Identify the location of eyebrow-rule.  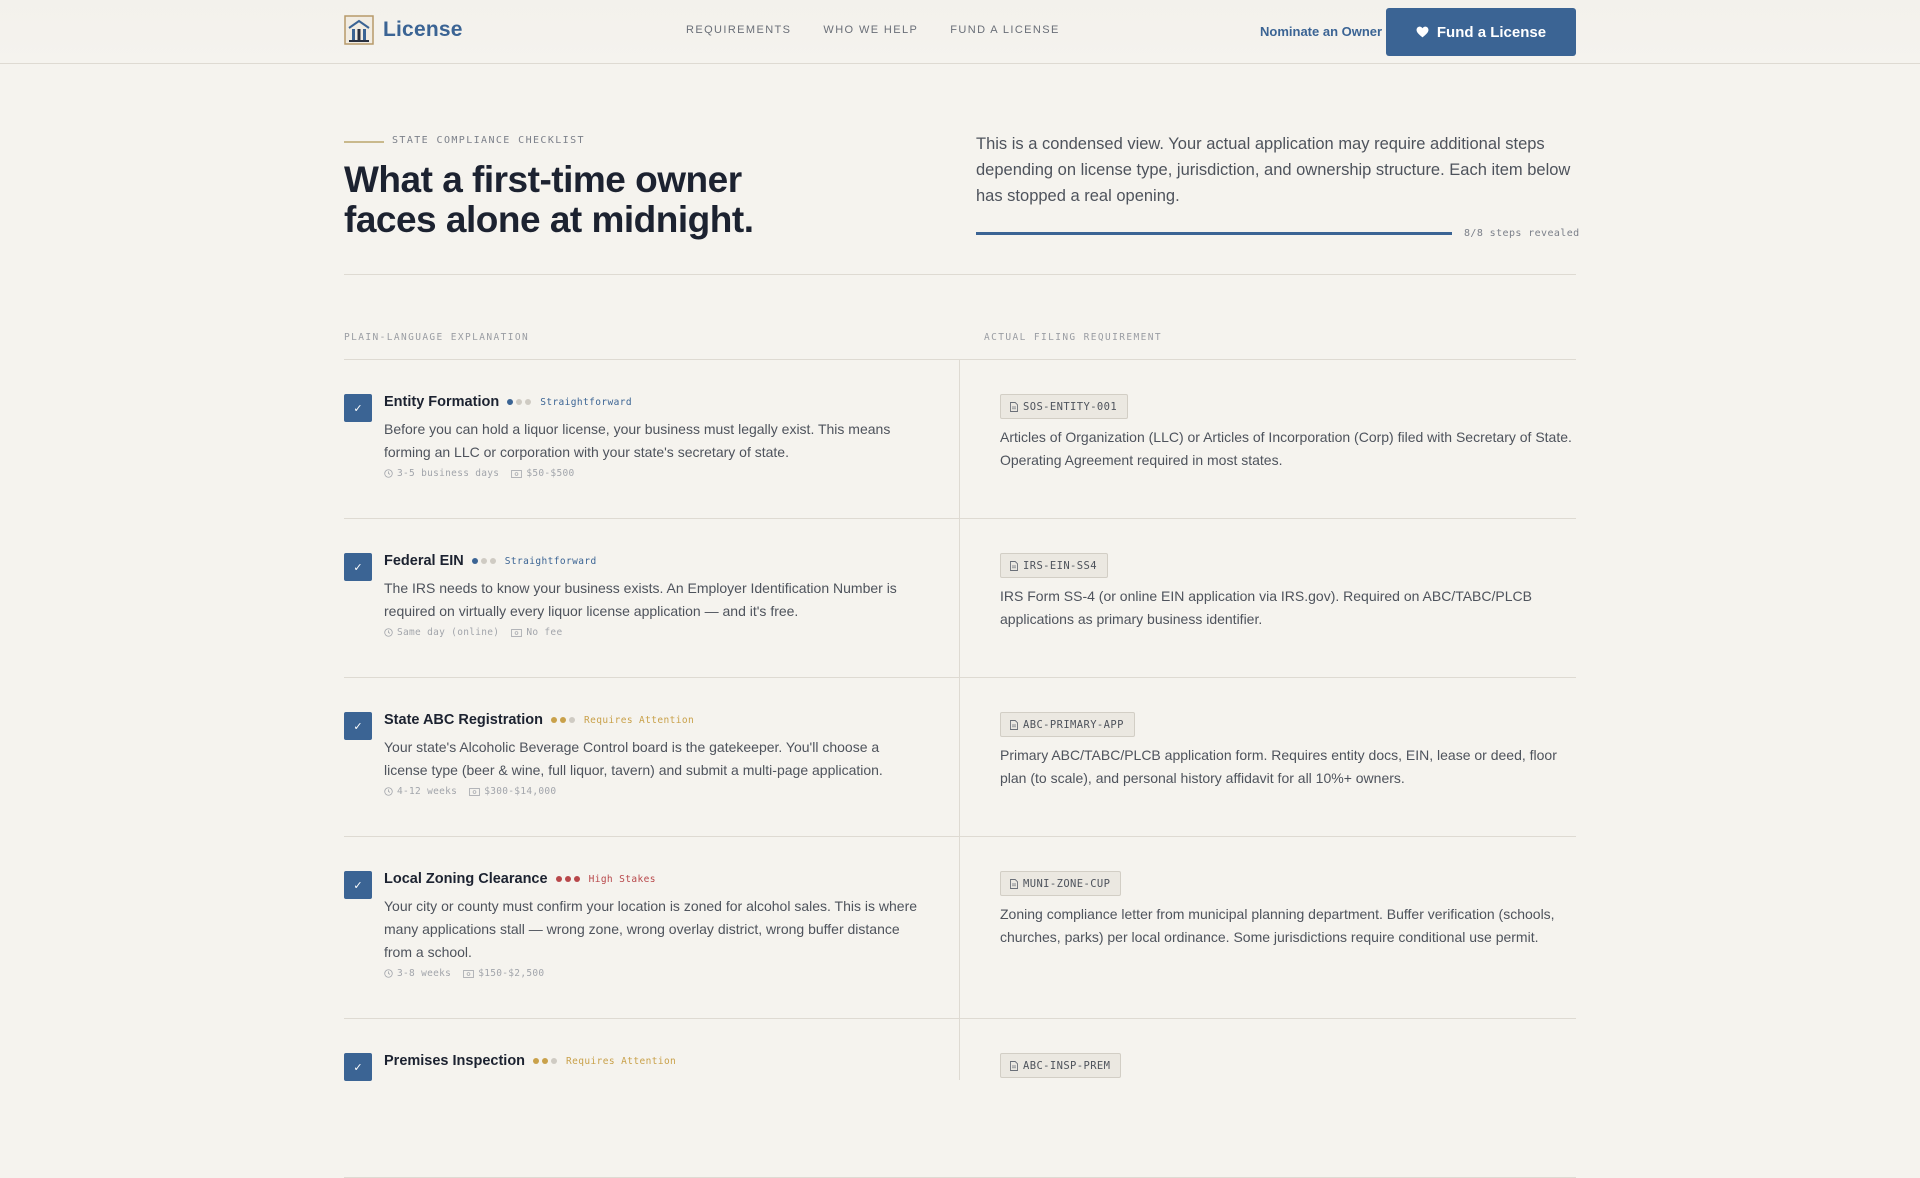
(364, 142).